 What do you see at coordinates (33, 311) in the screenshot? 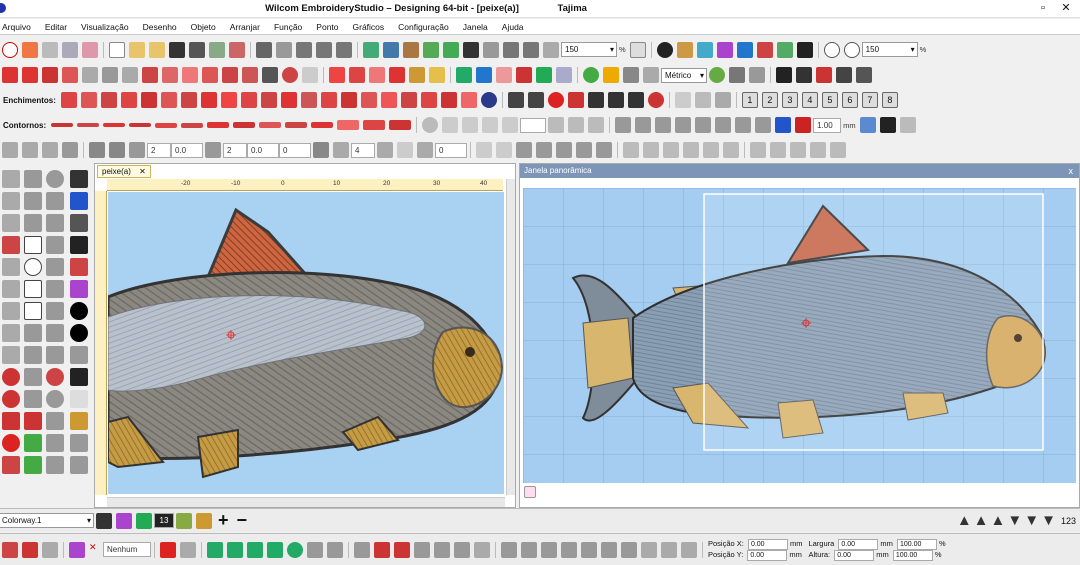
I see `heart-icon` at bounding box center [33, 311].